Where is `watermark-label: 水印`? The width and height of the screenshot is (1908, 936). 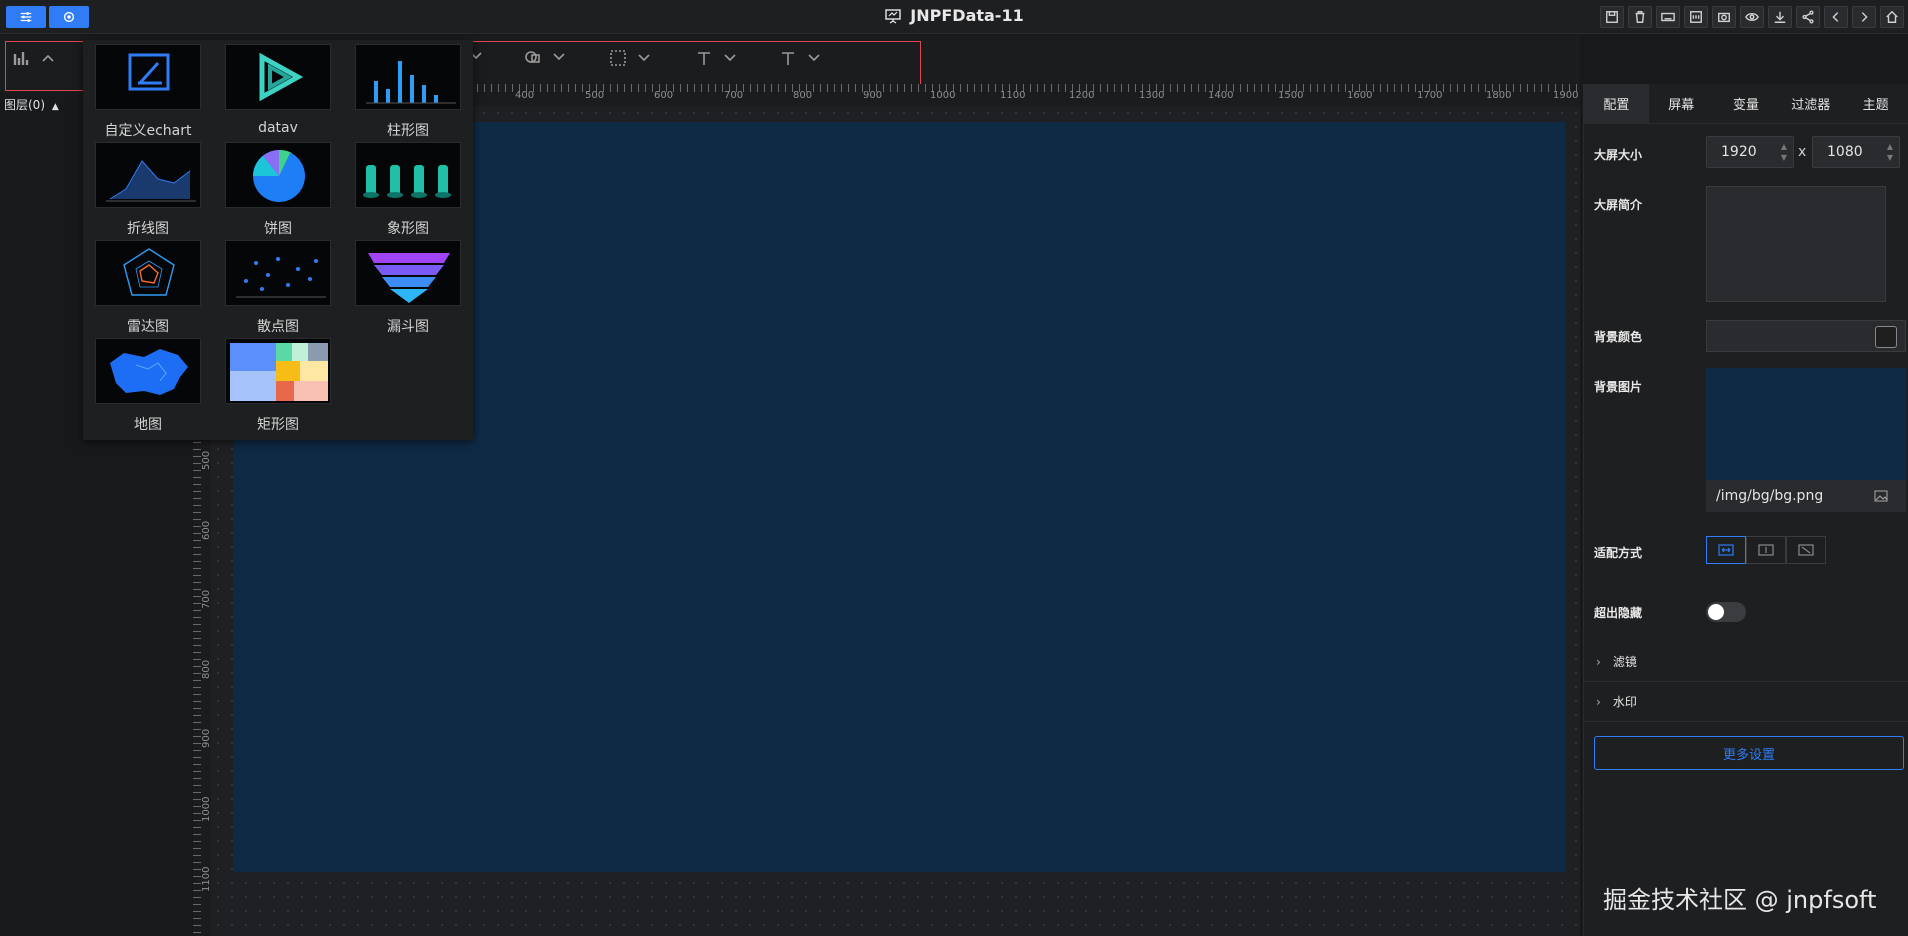 watermark-label: 水印 is located at coordinates (1624, 702).